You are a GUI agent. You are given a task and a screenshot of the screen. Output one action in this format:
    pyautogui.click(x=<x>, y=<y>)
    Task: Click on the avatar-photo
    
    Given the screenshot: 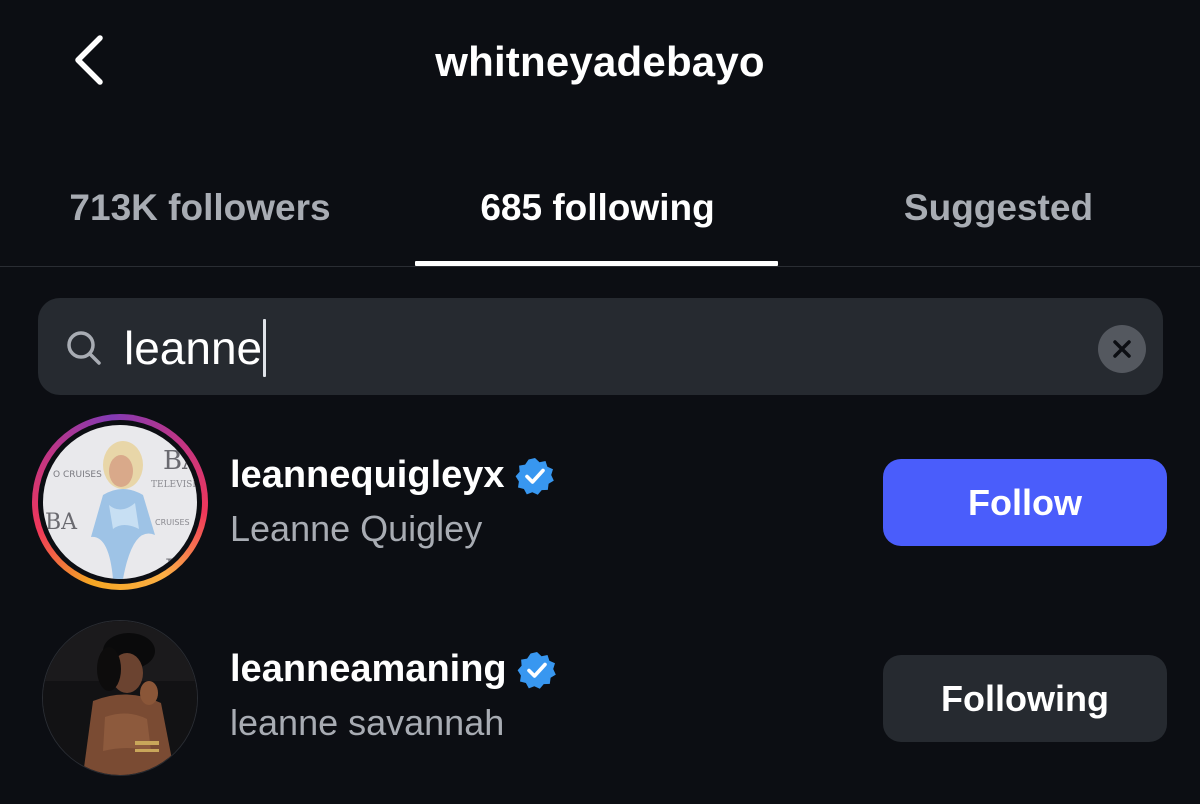 What is the action you would take?
    pyautogui.click(x=120, y=698)
    